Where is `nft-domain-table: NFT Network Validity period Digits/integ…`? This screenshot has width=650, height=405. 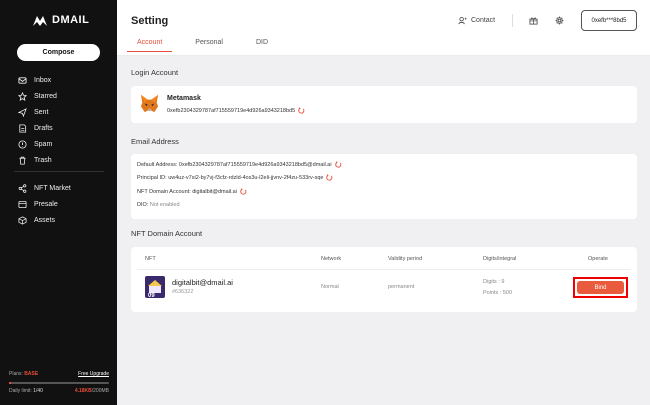
nft-domain-table: NFT Network Validity period Digits/integ… is located at coordinates (384, 279).